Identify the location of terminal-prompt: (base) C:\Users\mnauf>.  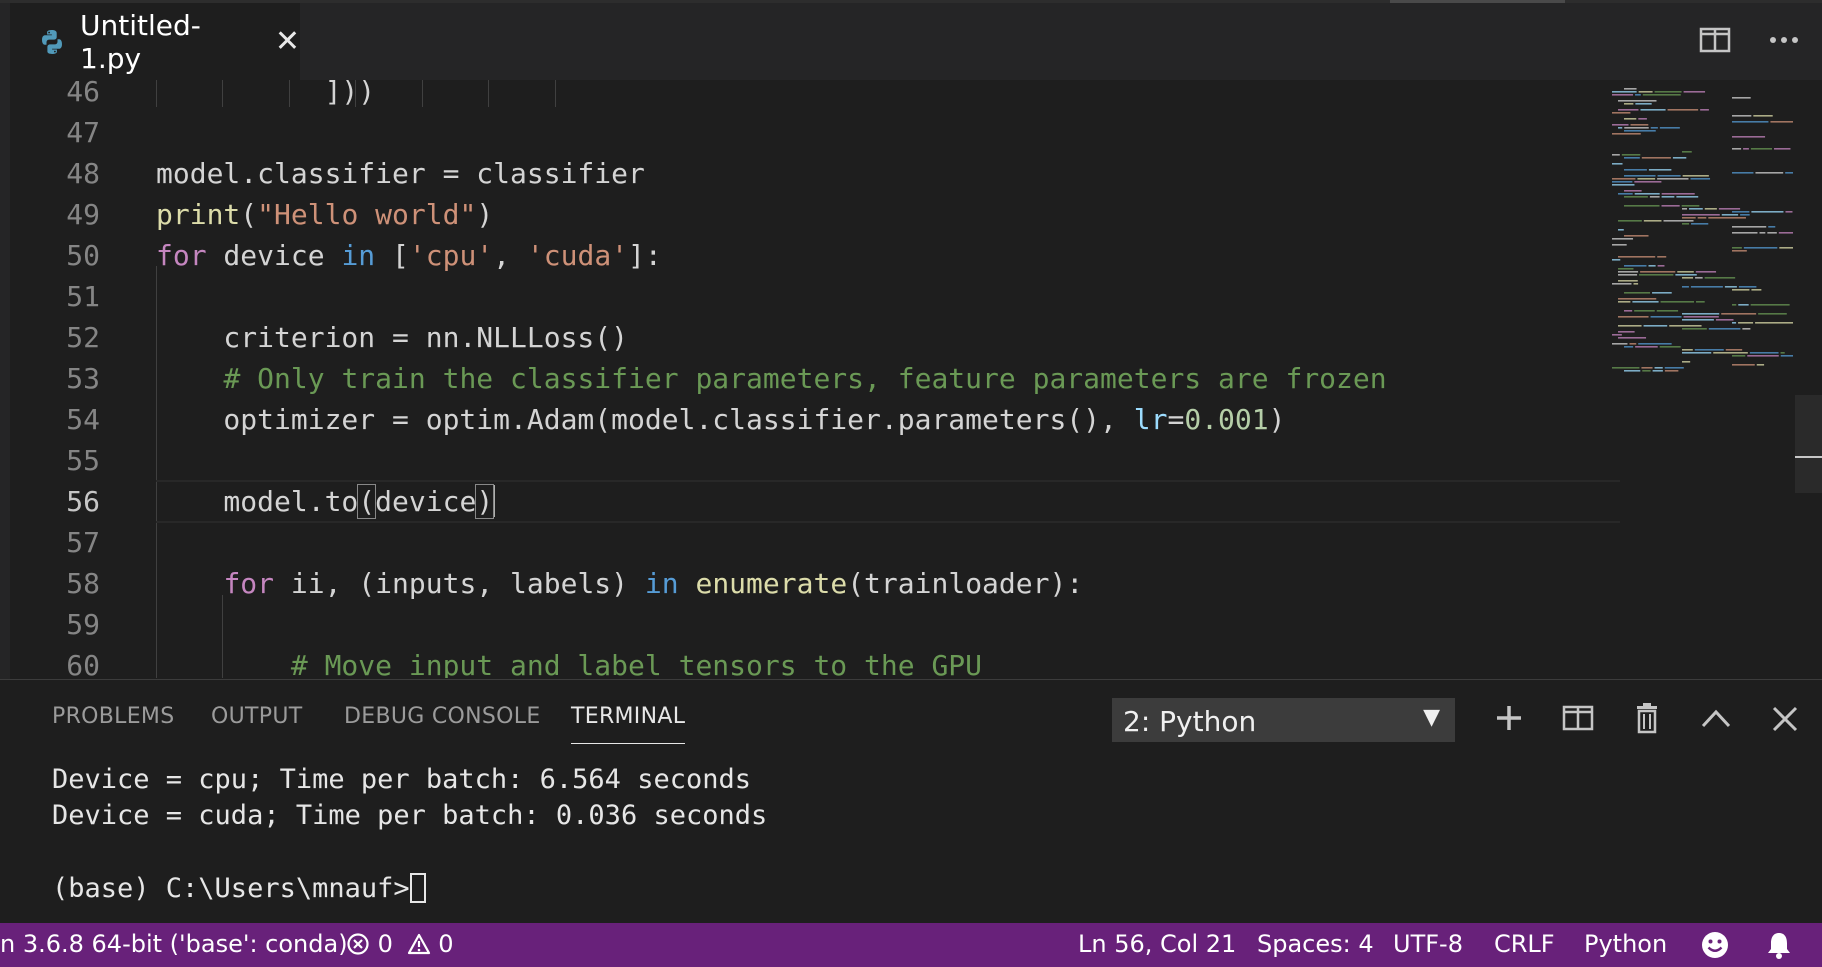
(239, 888).